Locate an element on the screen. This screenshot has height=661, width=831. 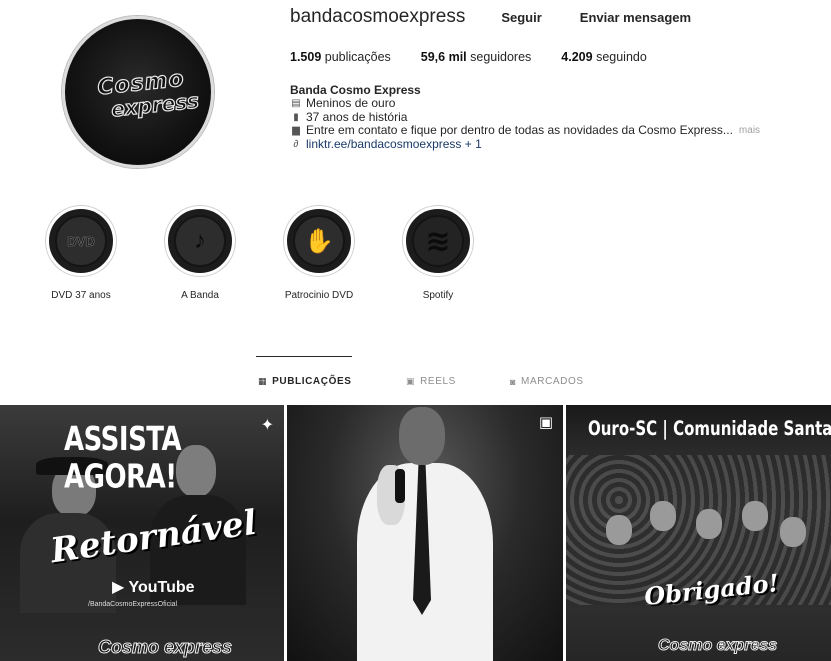
followers-count-value: 59,6 mil is located at coordinates (443, 57).